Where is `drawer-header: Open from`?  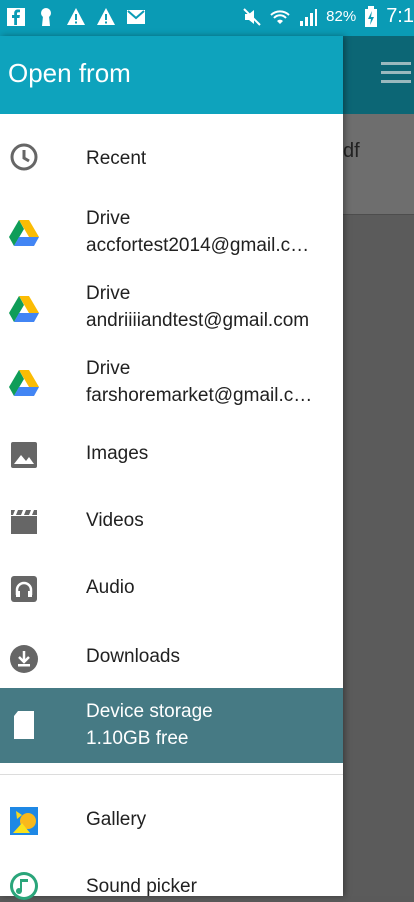
drawer-header: Open from is located at coordinates (171, 75).